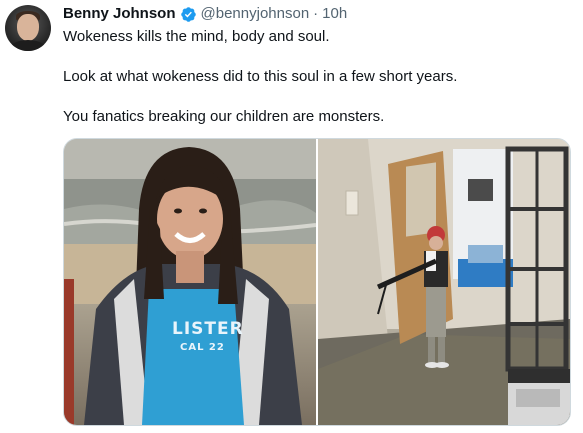 The image size is (583, 433). What do you see at coordinates (188, 14) in the screenshot?
I see `verified-badge-icon` at bounding box center [188, 14].